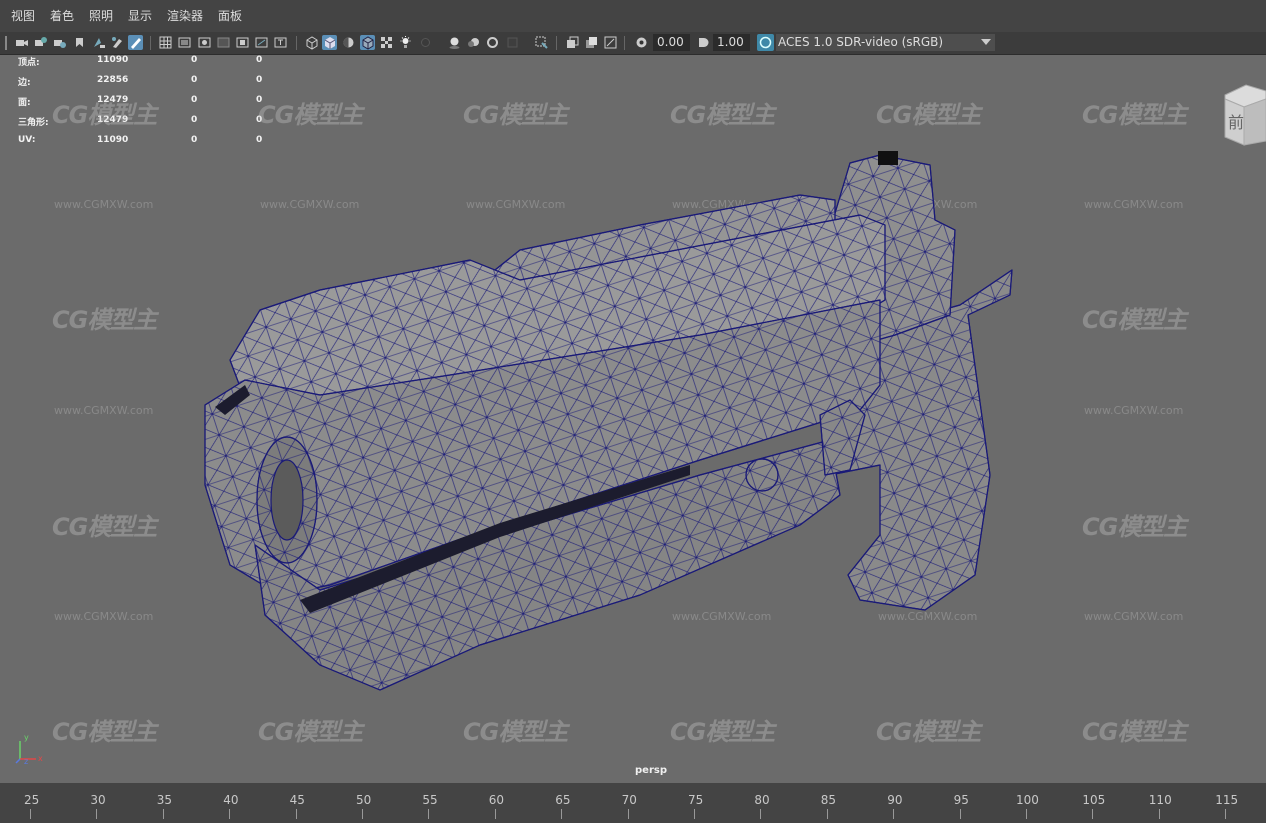  Describe the element at coordinates (26, 737) in the screenshot. I see `axis-y-label: y` at that location.